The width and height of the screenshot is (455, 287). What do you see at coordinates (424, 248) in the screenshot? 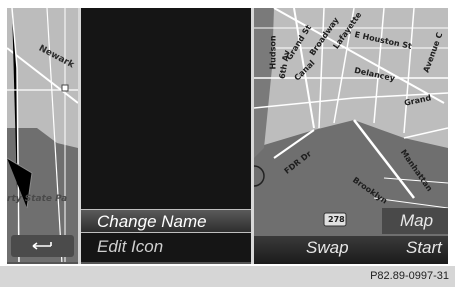
I see `start-button: Start` at bounding box center [424, 248].